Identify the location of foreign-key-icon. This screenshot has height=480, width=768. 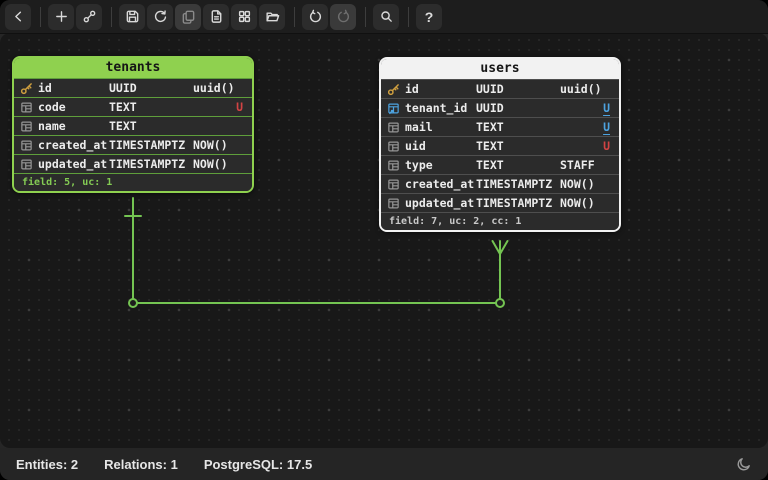
(393, 108).